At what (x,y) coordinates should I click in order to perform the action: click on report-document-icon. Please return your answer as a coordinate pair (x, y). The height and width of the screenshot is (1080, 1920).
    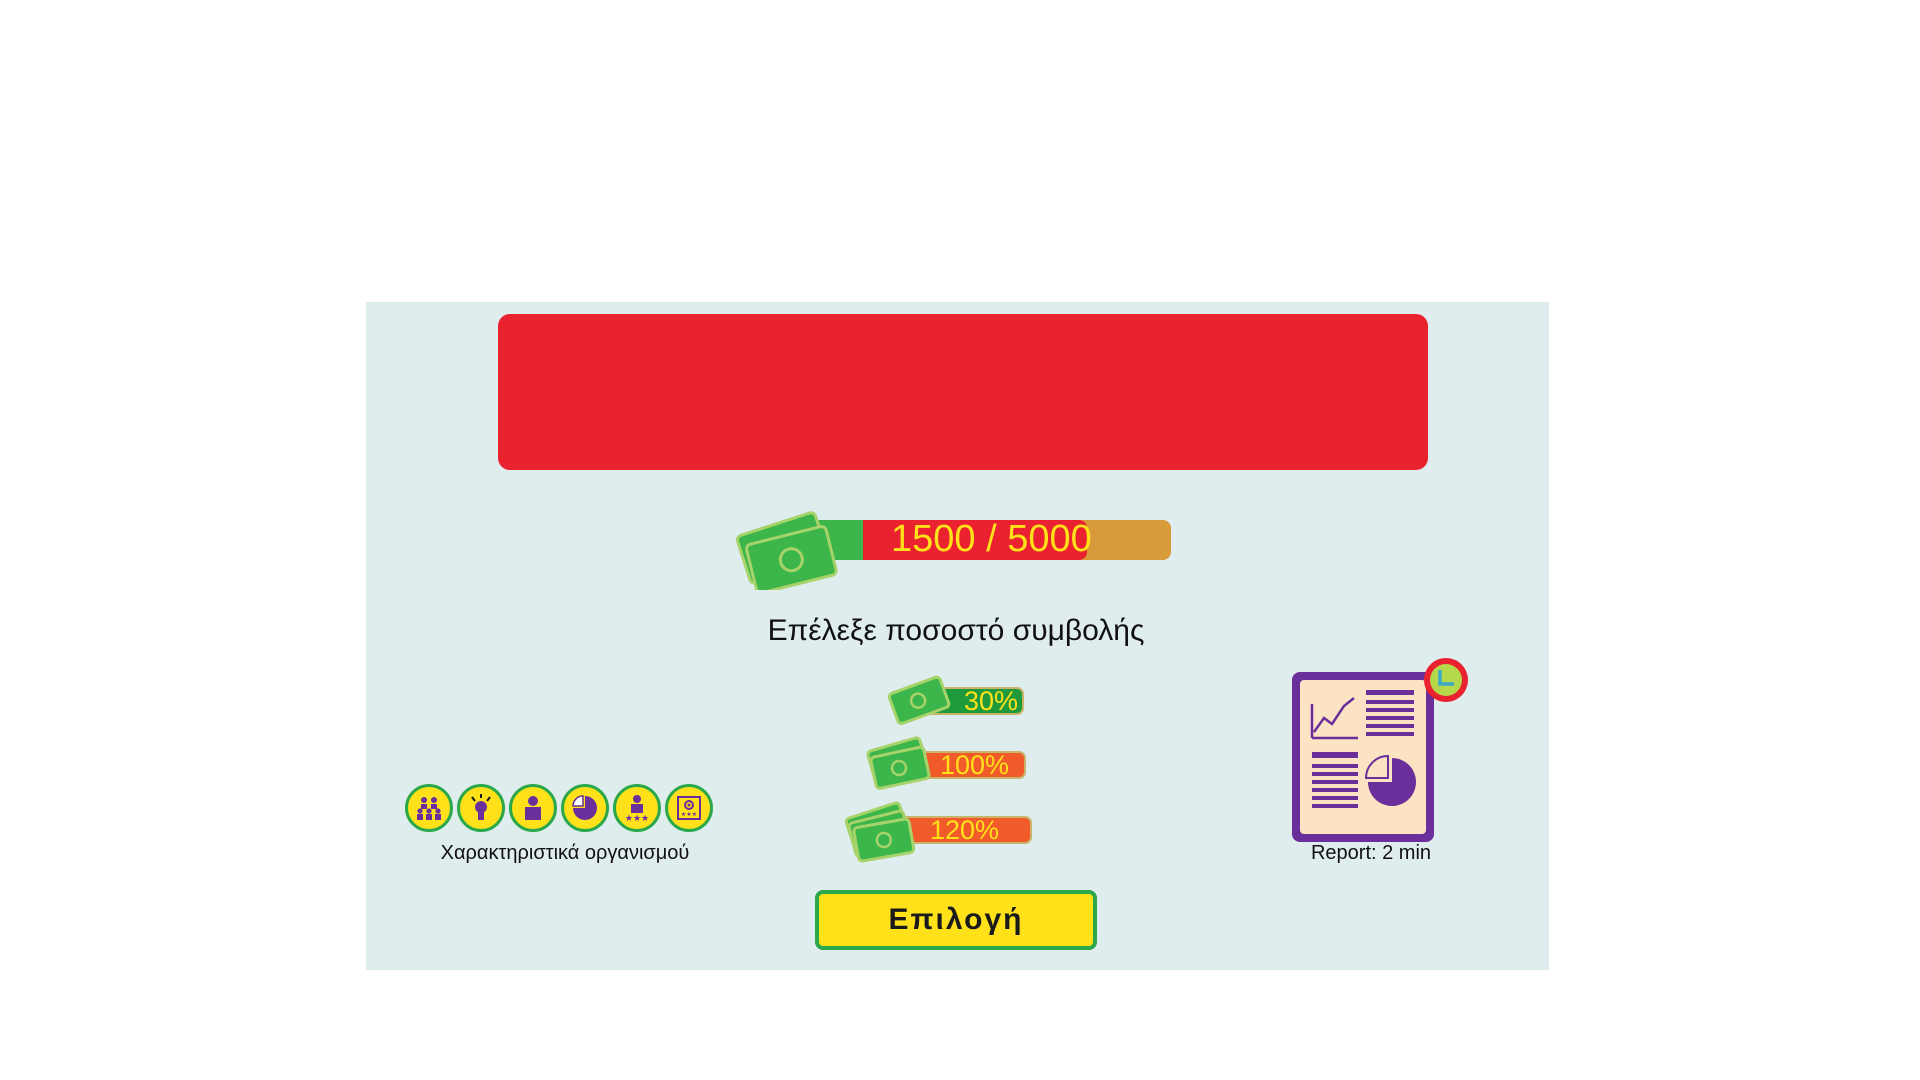
    Looking at the image, I should click on (1380, 750).